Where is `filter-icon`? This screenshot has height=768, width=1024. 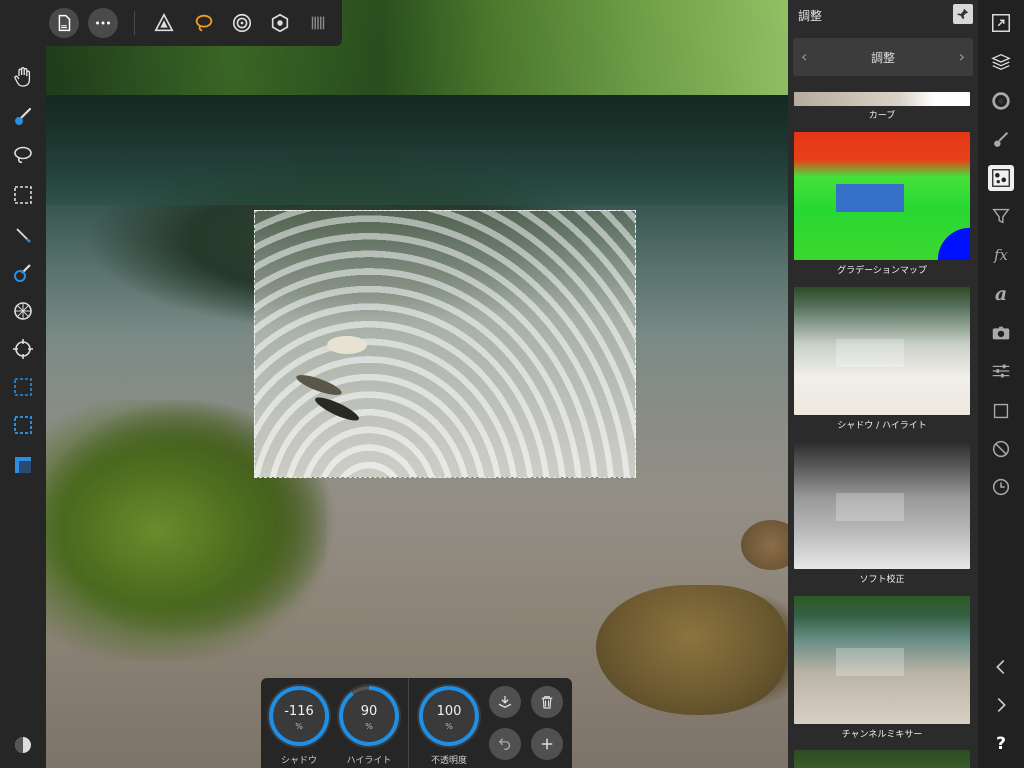
filter-icon is located at coordinates (1001, 216).